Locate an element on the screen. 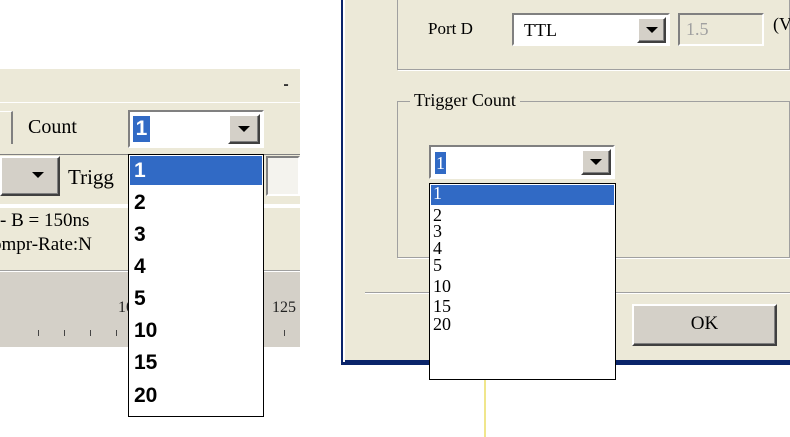 Image resolution: width=790 pixels, height=437 pixels. cursor-line is located at coordinates (485, 408).